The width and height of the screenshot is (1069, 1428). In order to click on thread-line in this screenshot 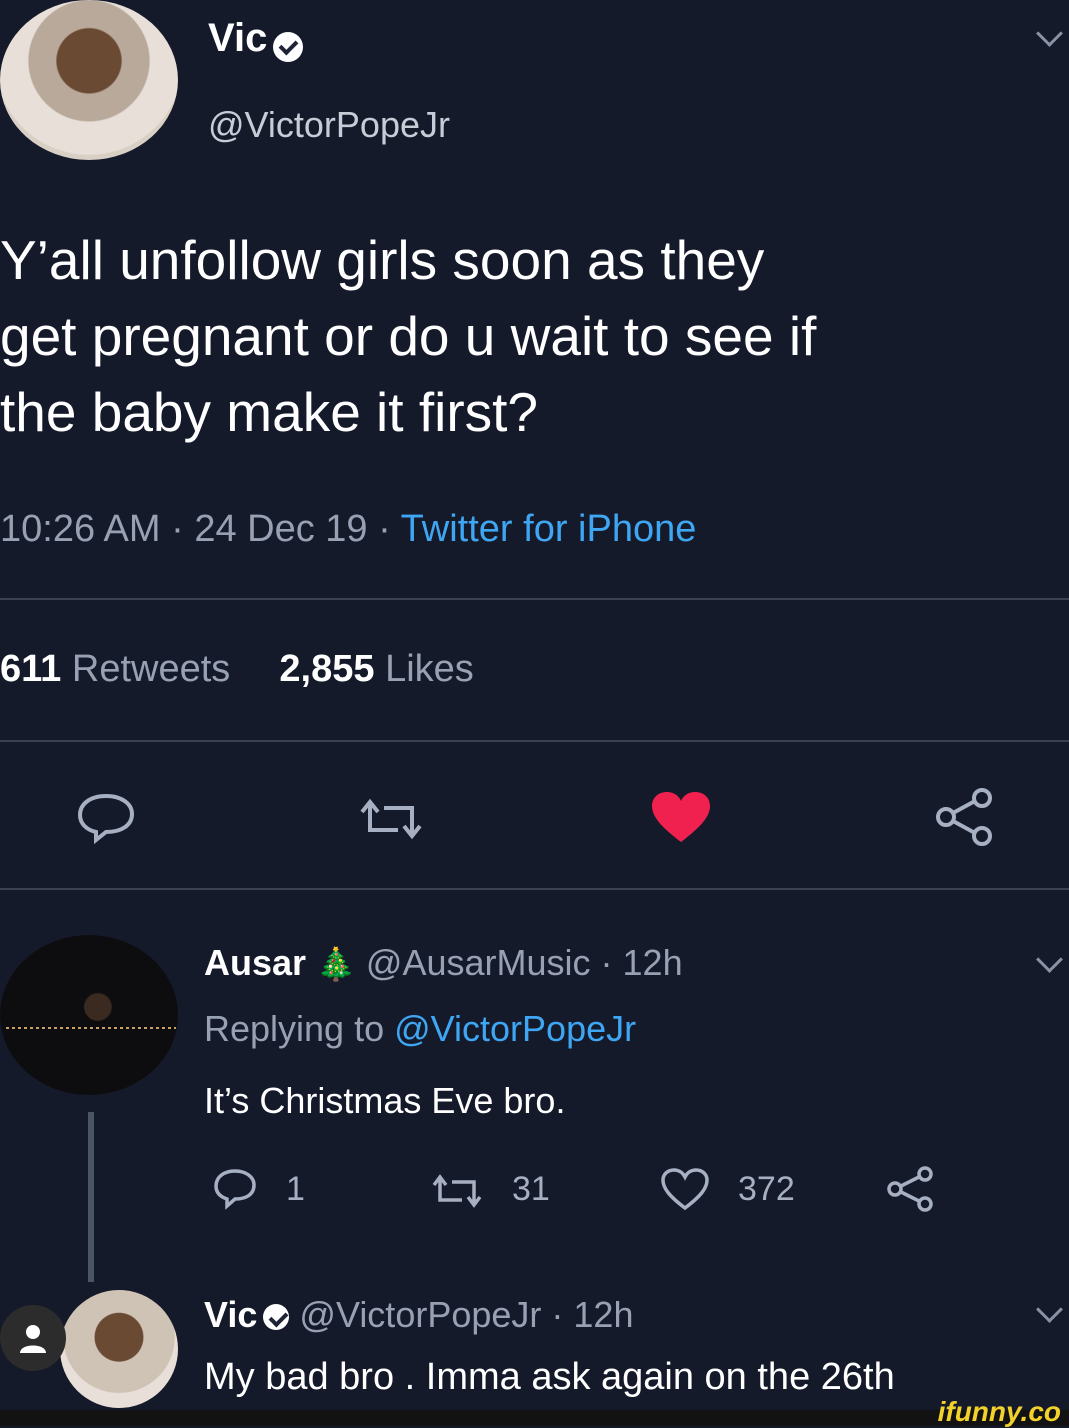, I will do `click(91, 1197)`.